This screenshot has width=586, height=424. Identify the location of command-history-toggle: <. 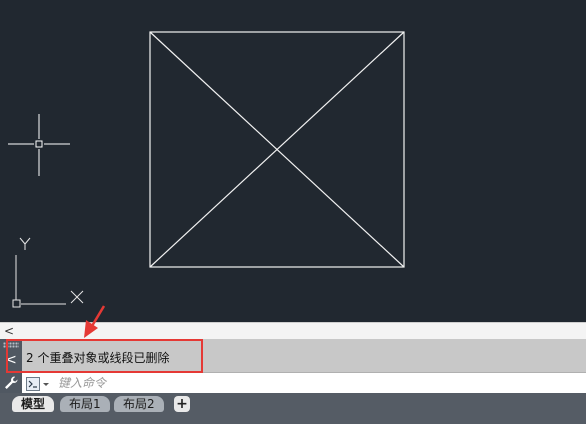
(11, 360).